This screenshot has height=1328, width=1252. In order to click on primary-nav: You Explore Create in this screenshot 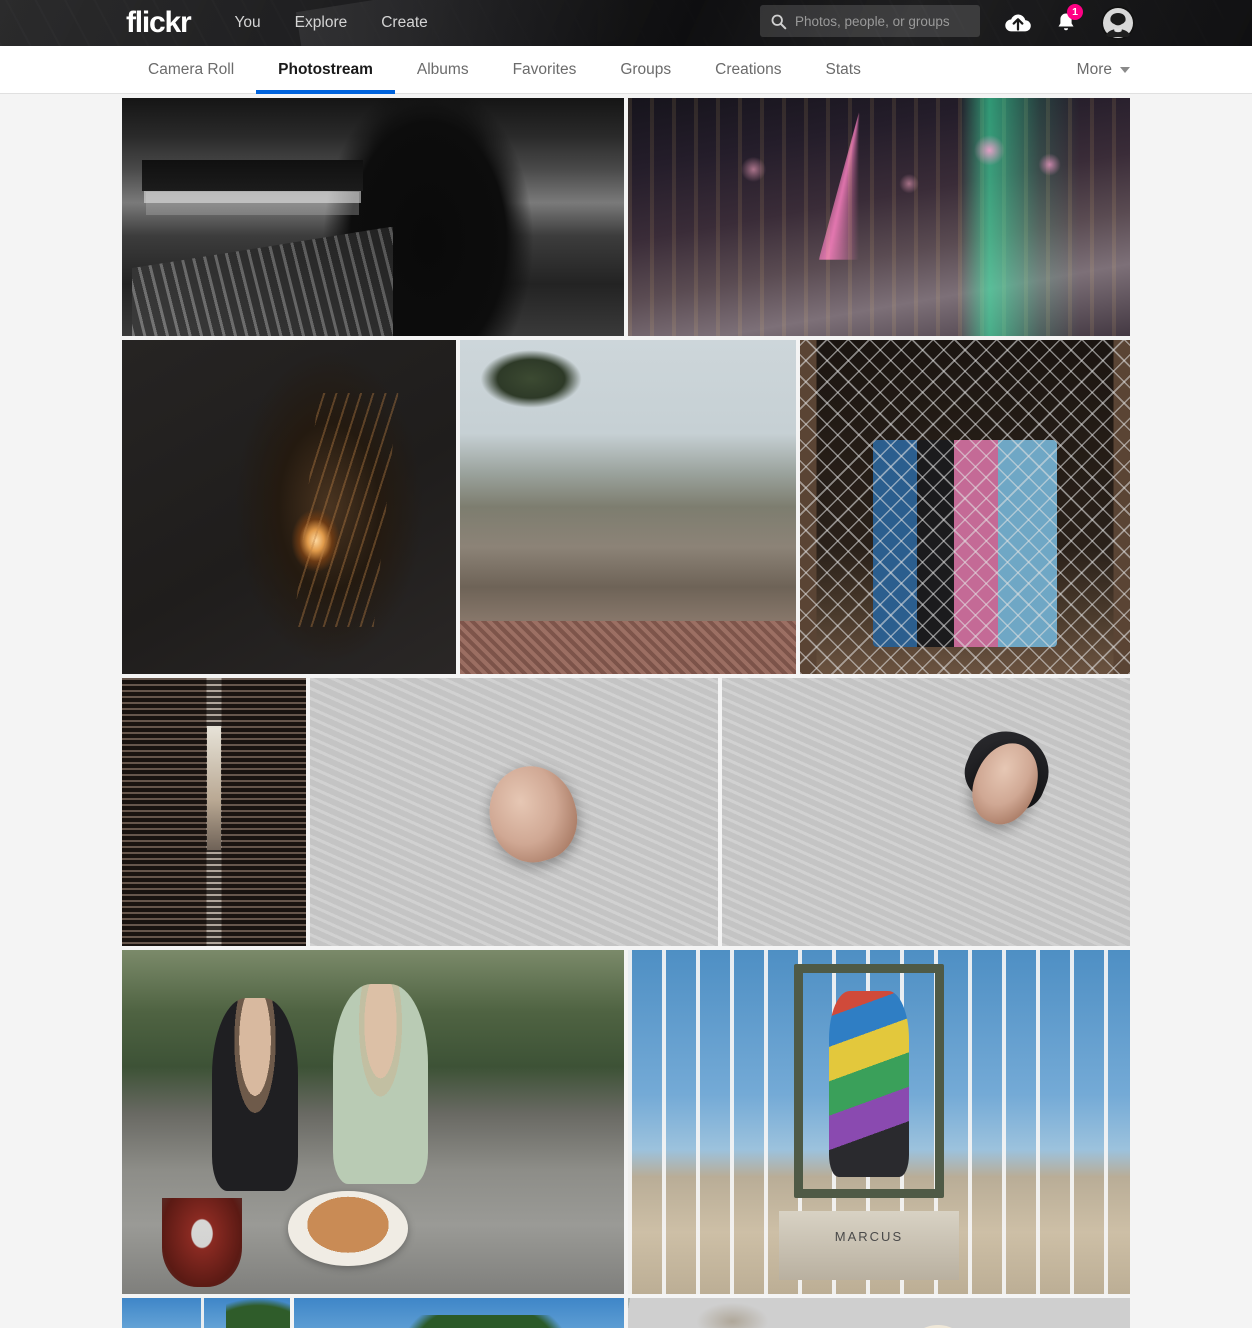, I will do `click(331, 23)`.